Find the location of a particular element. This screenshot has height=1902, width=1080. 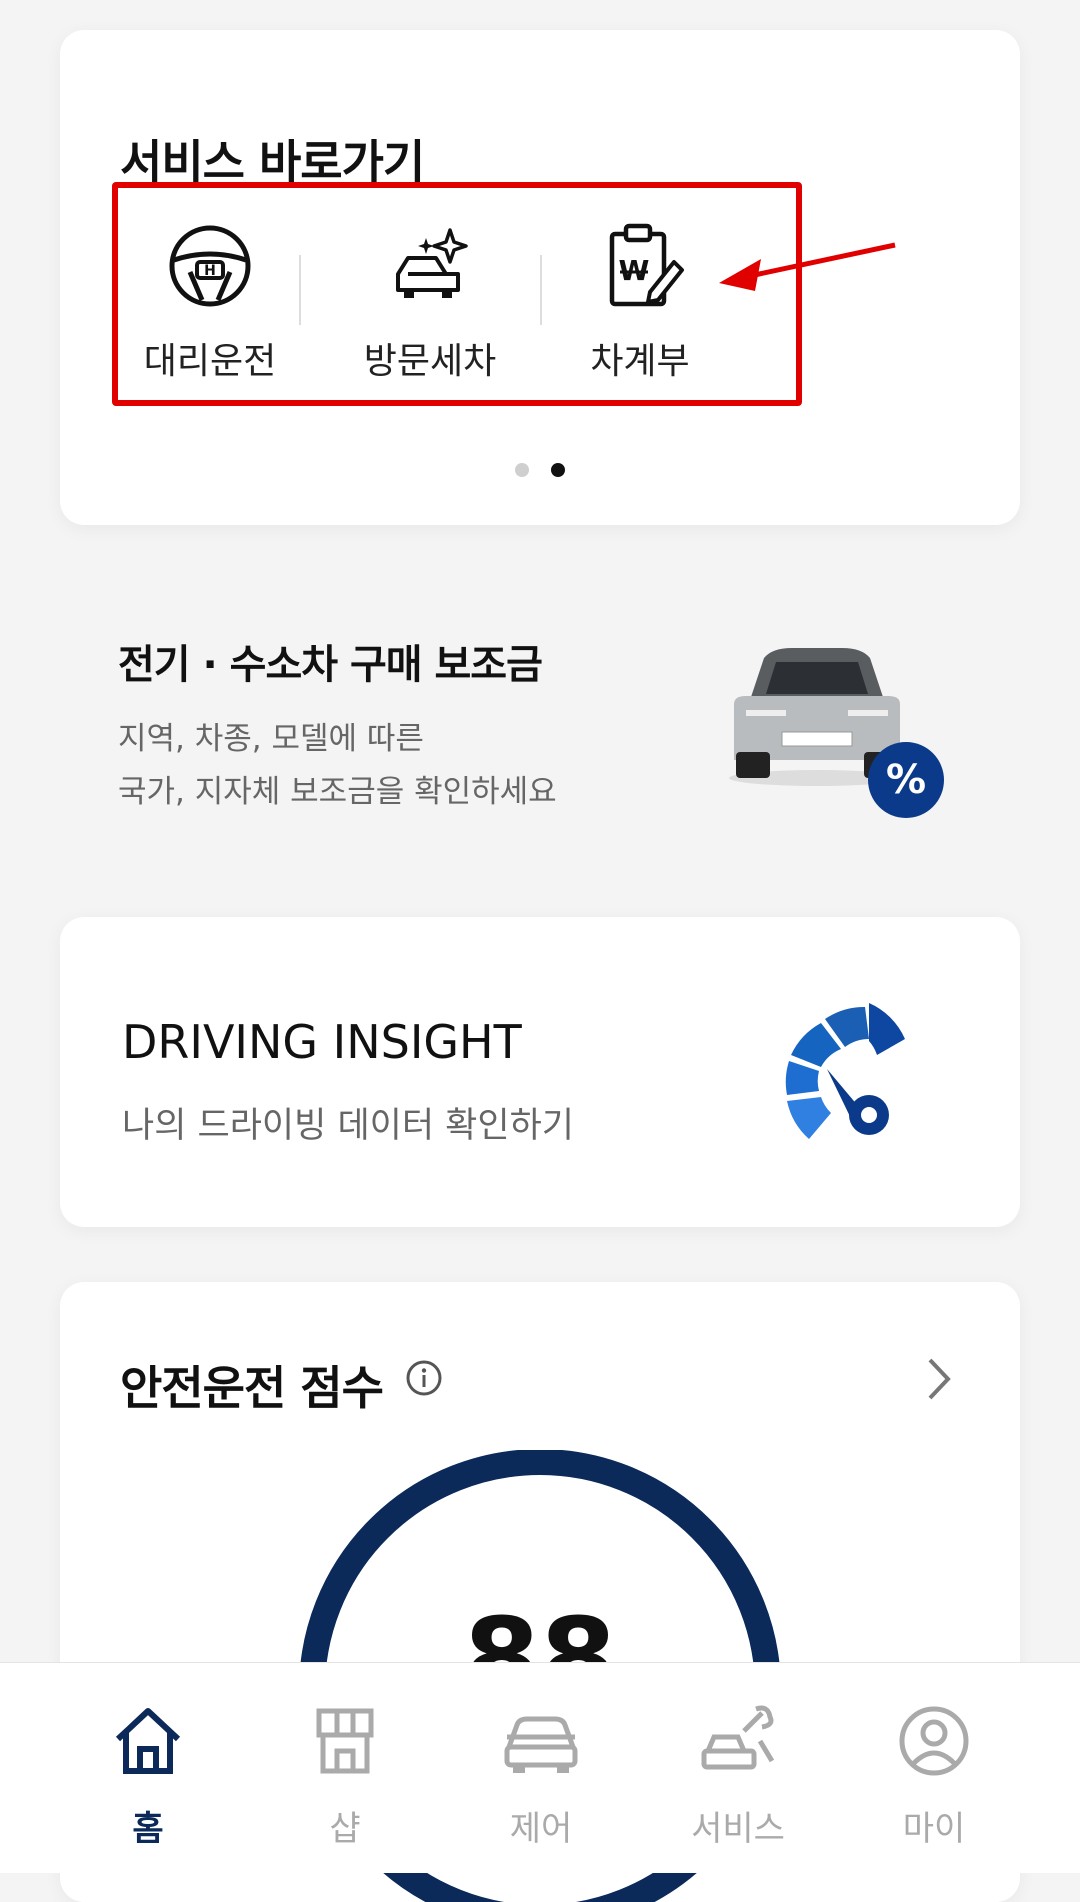

nav-label: 홈 is located at coordinates (148, 1829).